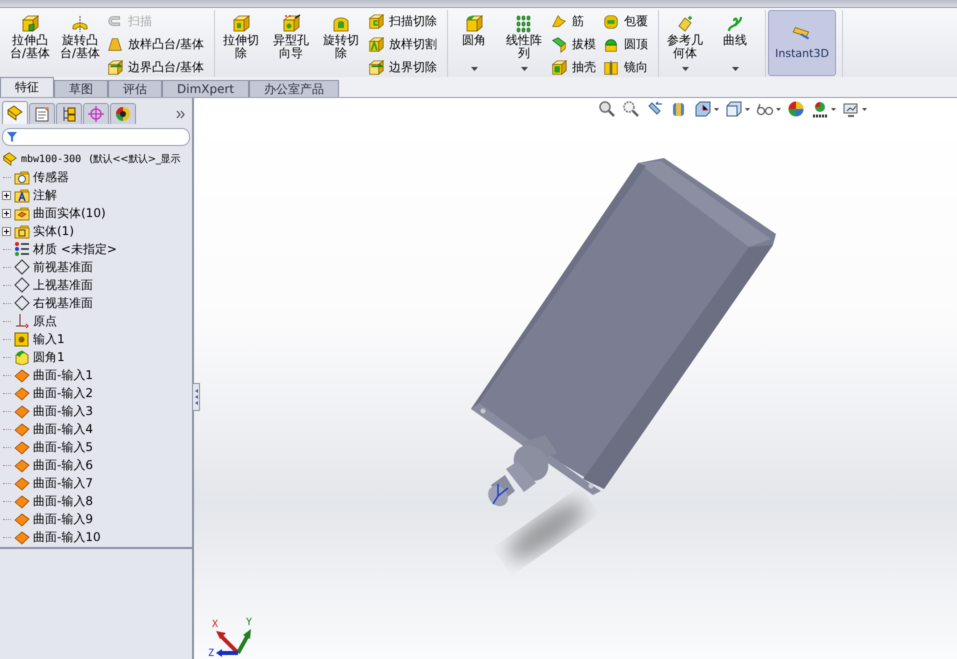 Image resolution: width=957 pixels, height=659 pixels. Describe the element at coordinates (97, 357) in the screenshot. I see `tree-item: 圆角1` at that location.